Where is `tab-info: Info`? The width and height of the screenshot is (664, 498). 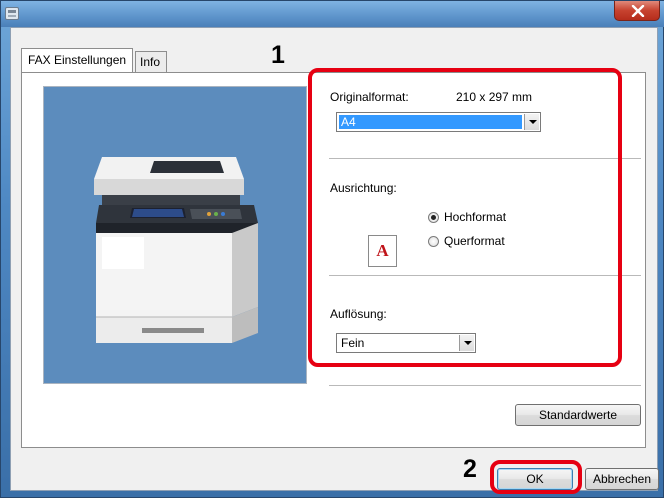
tab-info: Info is located at coordinates (151, 62).